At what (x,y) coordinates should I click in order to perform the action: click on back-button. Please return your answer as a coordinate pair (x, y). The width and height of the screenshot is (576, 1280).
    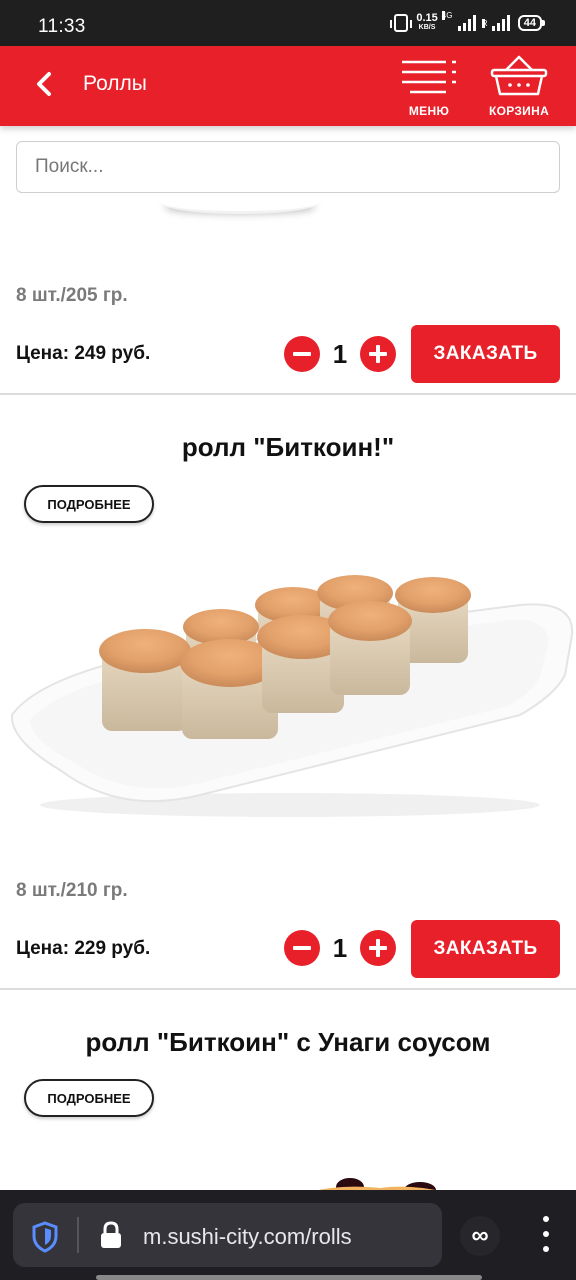
    Looking at the image, I should click on (44, 84).